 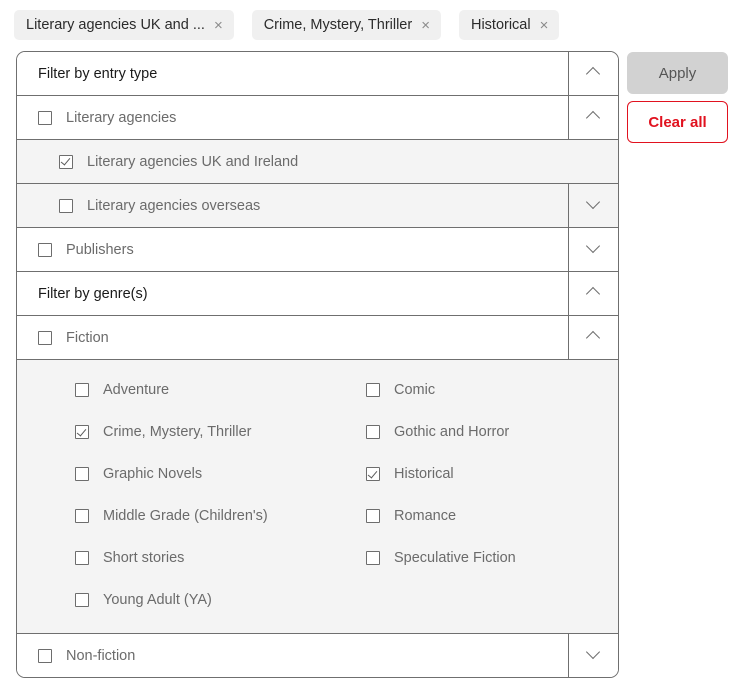 What do you see at coordinates (292, 73) in the screenshot?
I see `section-header-entry-type-main: Filter by entry type` at bounding box center [292, 73].